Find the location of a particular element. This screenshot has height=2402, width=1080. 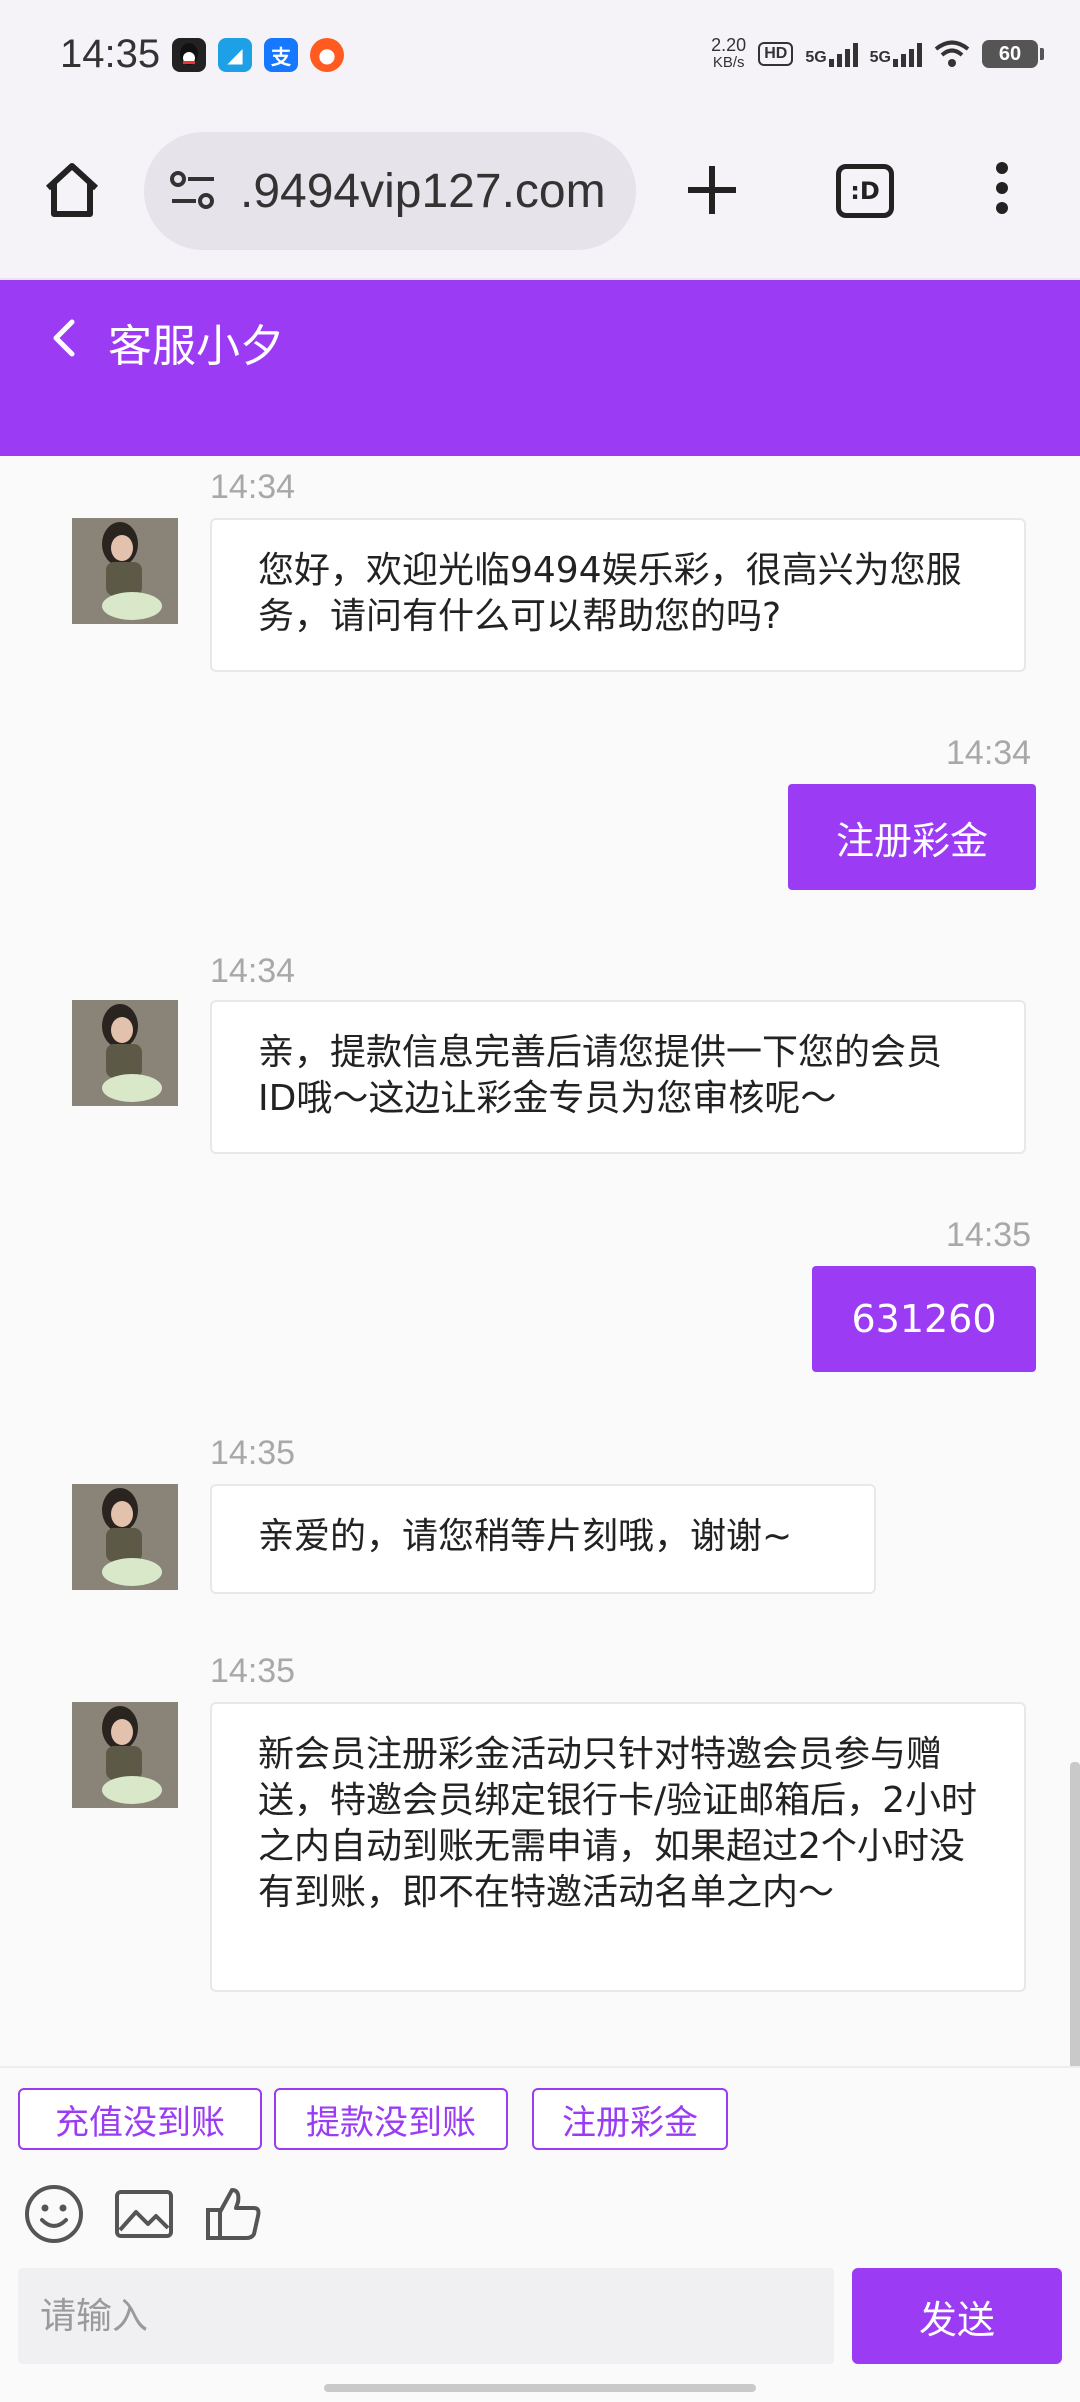

image-icon is located at coordinates (144, 2216).